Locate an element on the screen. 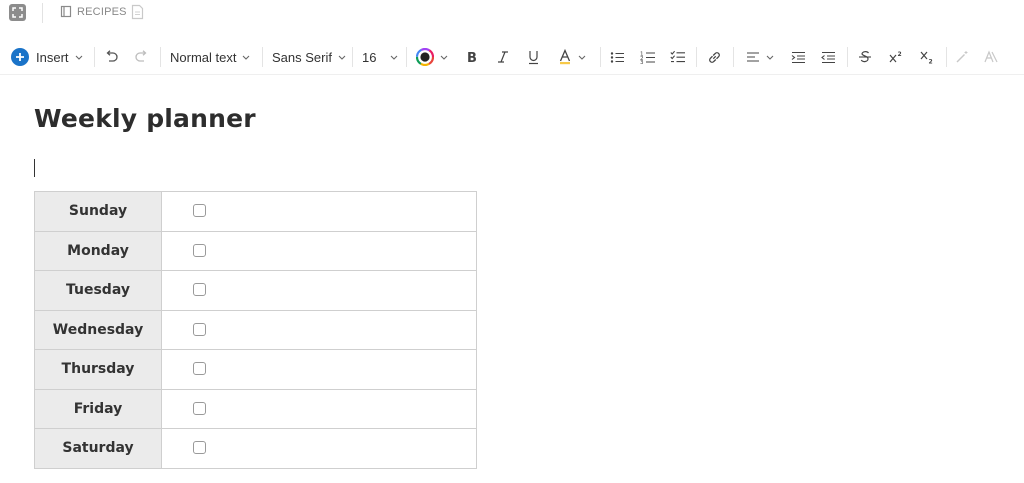 Image resolution: width=1024 pixels, height=483 pixels. table-row: Wednesday is located at coordinates (255, 329).